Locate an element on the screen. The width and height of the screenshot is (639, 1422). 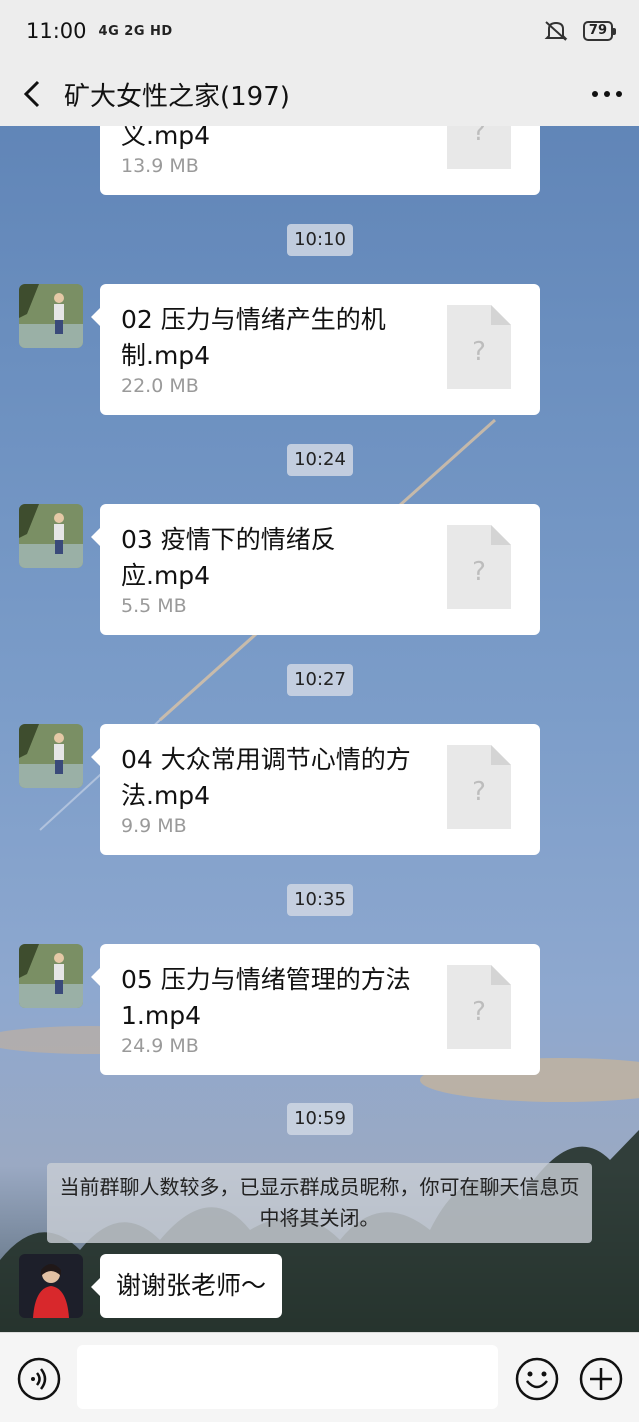
file-message: 05 压力与情绪管理的方法1.mp4 24.9 MB ? is located at coordinates (315, 1009).